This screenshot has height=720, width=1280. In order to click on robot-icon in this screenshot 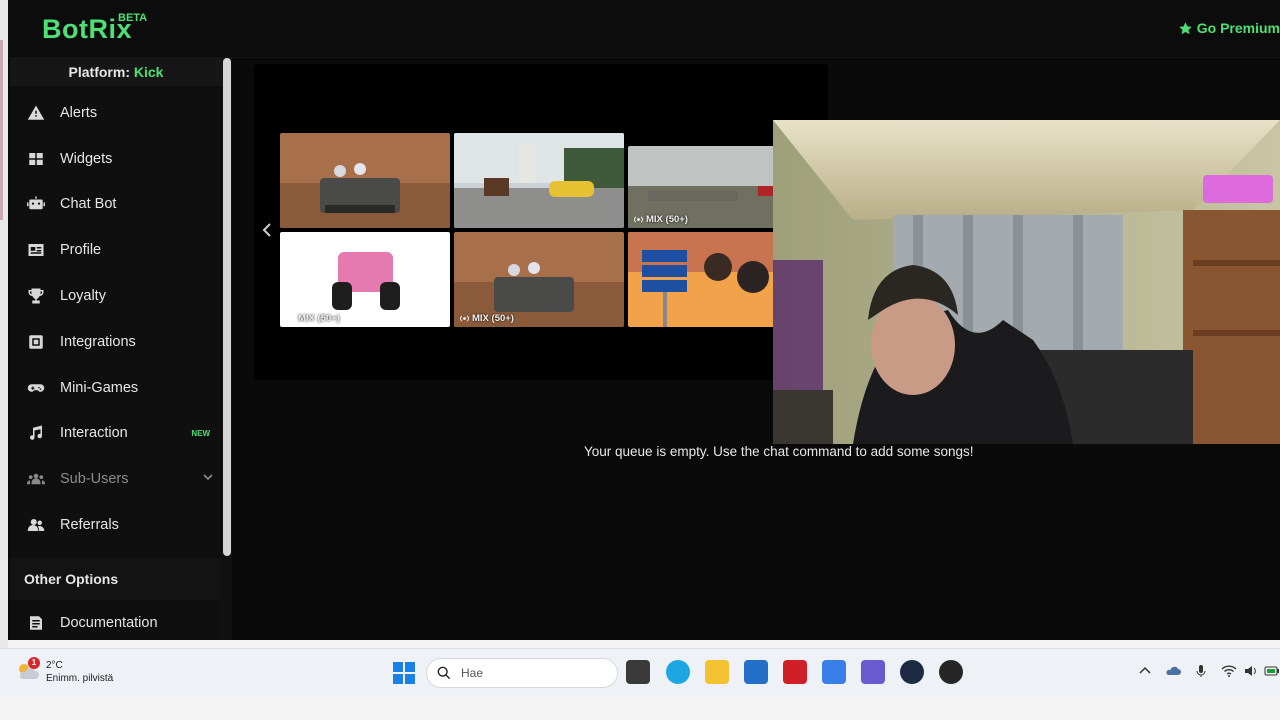, I will do `click(36, 204)`.